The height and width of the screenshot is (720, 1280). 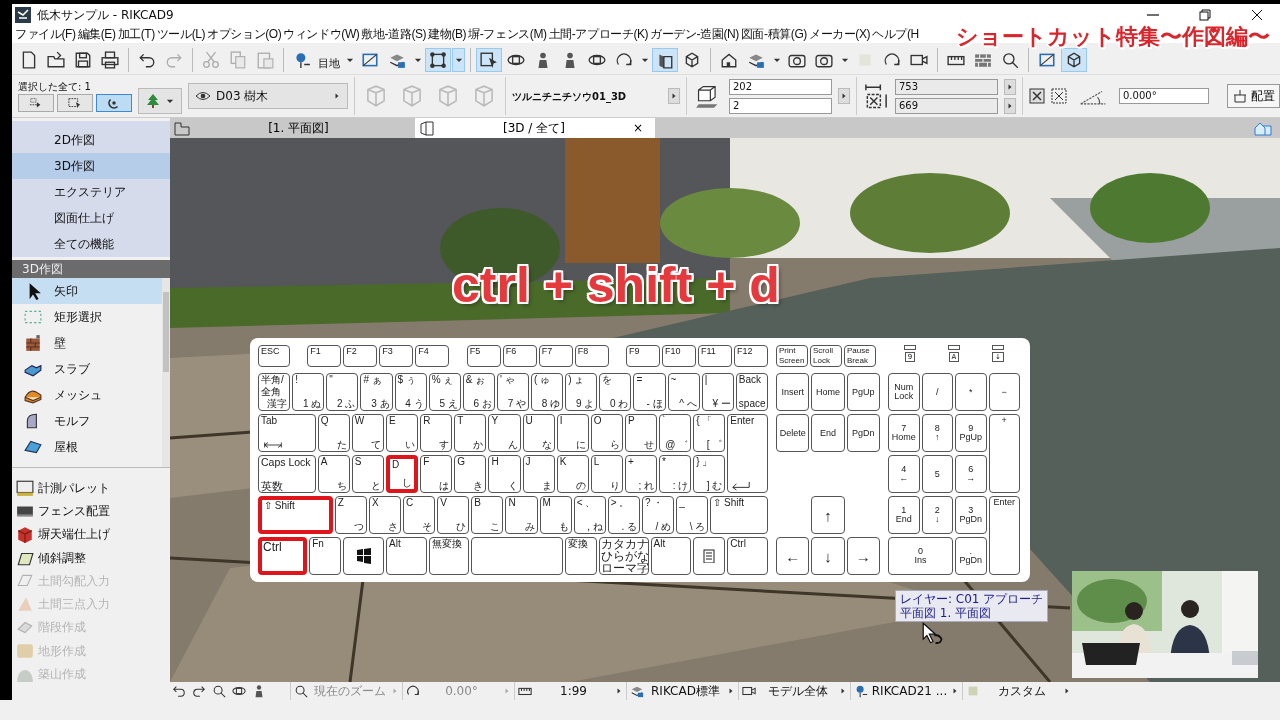 I want to click on number-field: 753, so click(x=946, y=86).